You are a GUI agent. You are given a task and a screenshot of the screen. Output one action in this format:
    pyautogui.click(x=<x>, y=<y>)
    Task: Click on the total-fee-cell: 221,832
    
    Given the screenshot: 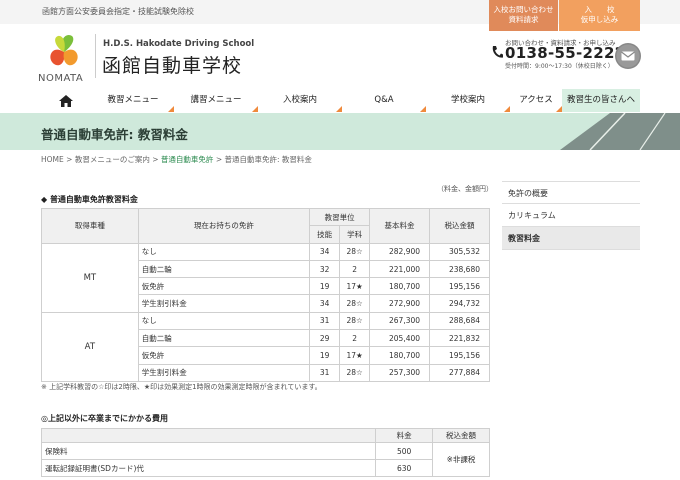 What is the action you would take?
    pyautogui.click(x=459, y=338)
    